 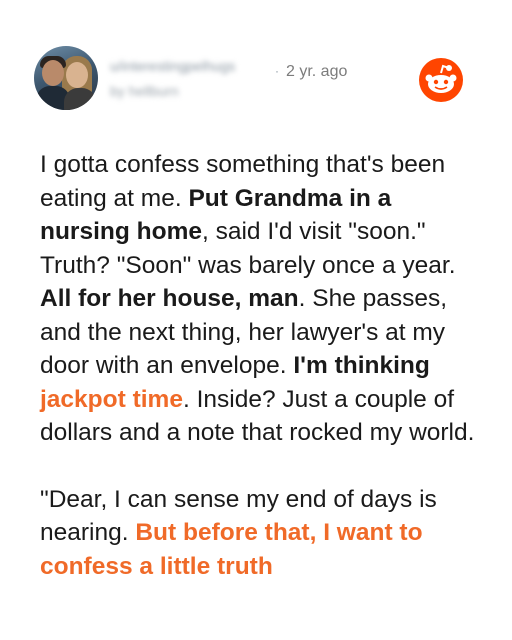 I want to click on text-segment-bold: I'm thinking, so click(x=361, y=365).